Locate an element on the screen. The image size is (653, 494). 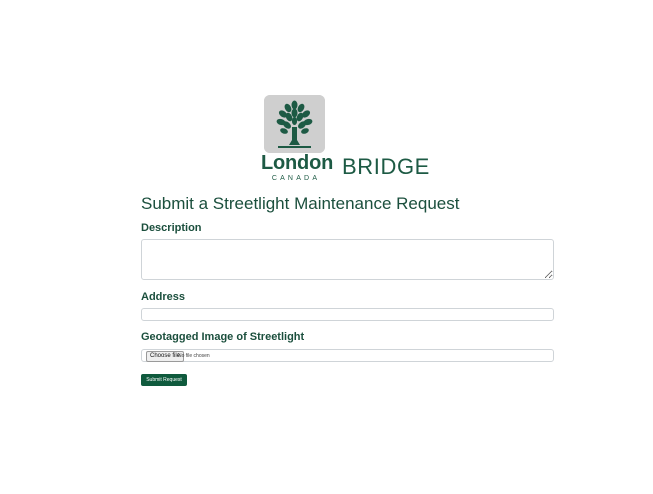
logo-wordmark: London is located at coordinates (297, 163).